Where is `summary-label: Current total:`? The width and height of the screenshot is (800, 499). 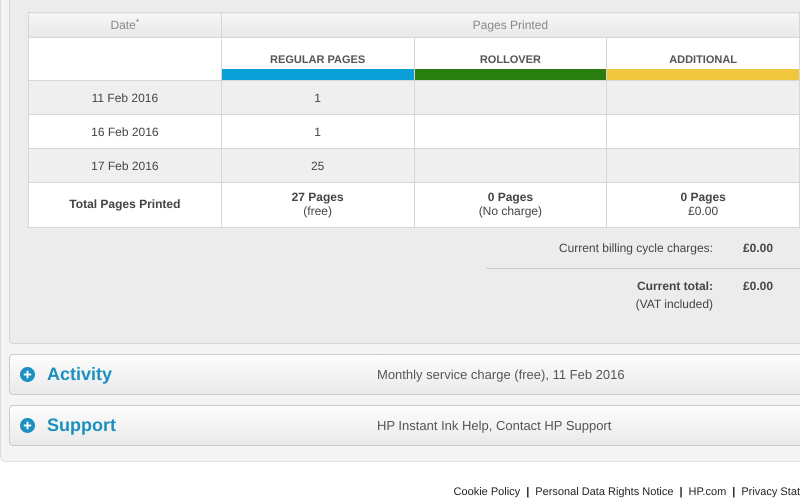 summary-label: Current total: is located at coordinates (674, 286).